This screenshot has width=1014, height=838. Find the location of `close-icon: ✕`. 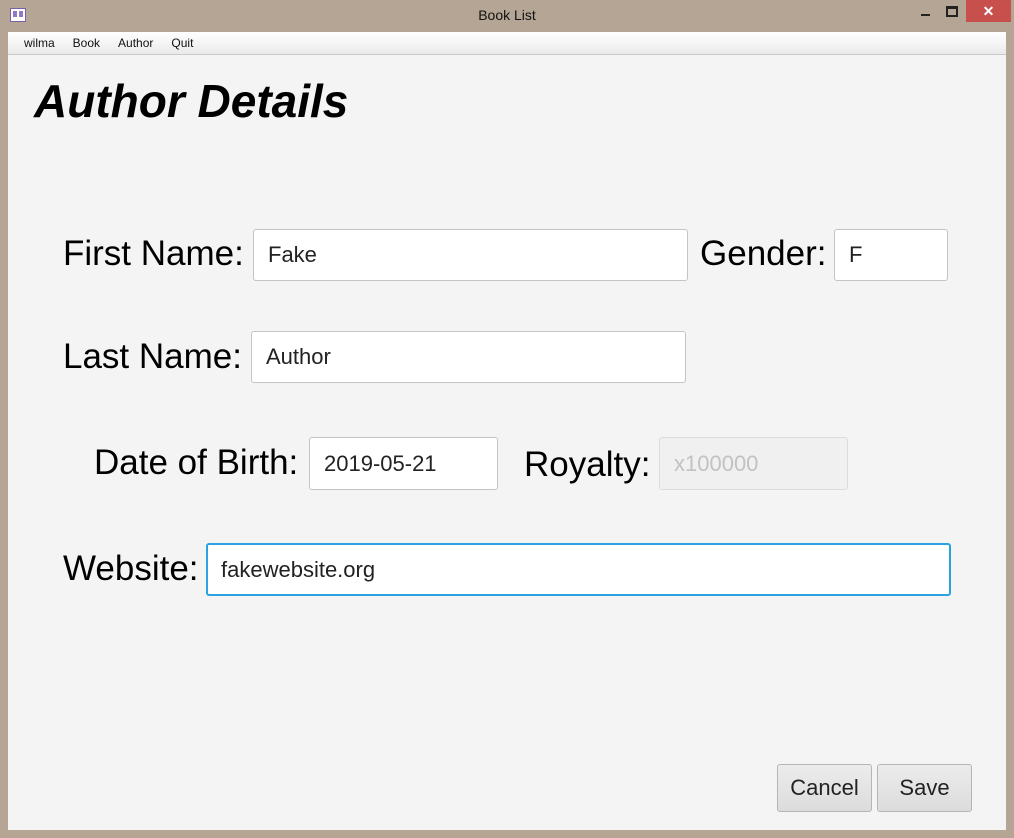

close-icon: ✕ is located at coordinates (988, 11).